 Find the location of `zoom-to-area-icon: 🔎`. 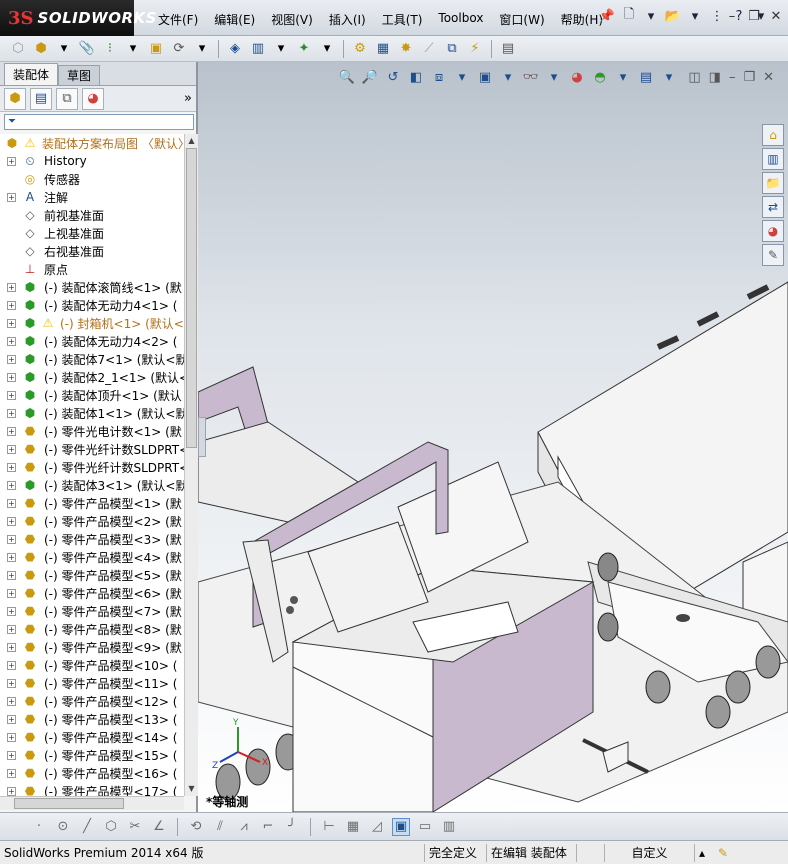

zoom-to-area-icon: 🔎 is located at coordinates (370, 77).